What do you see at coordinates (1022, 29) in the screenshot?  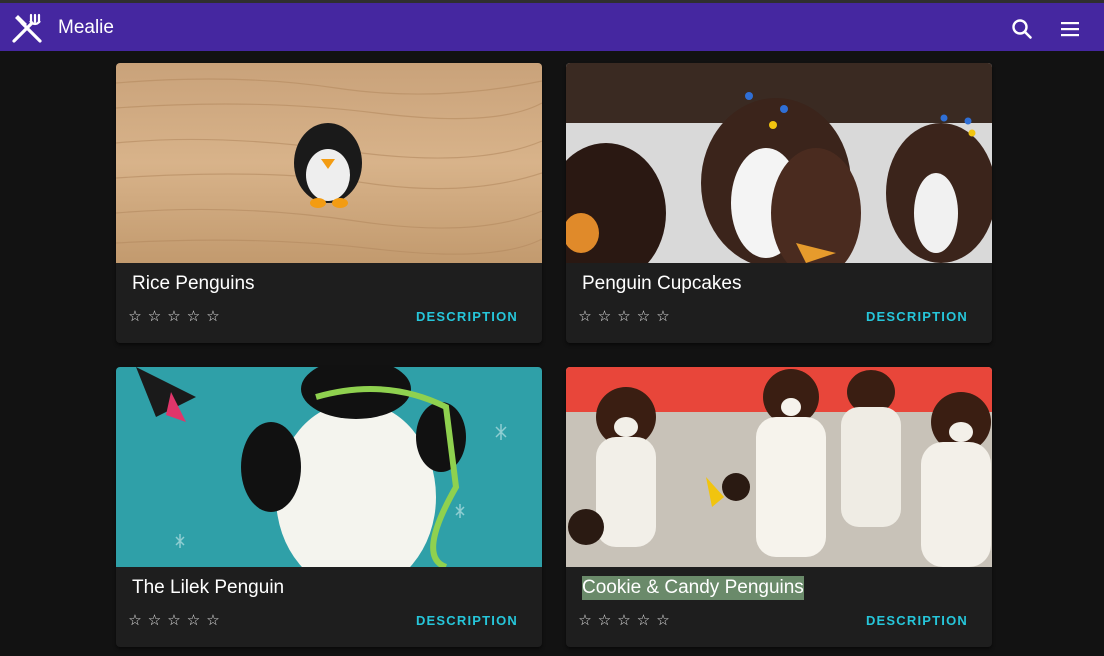 I see `search-icon` at bounding box center [1022, 29].